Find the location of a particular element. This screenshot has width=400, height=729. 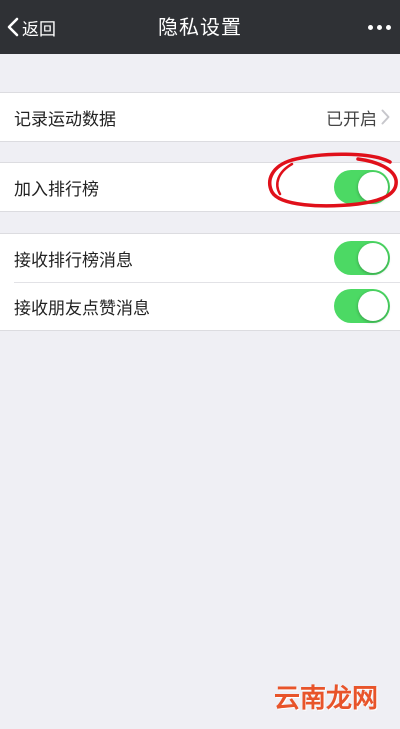

receive-ranking-msg-toggle is located at coordinates (362, 258).